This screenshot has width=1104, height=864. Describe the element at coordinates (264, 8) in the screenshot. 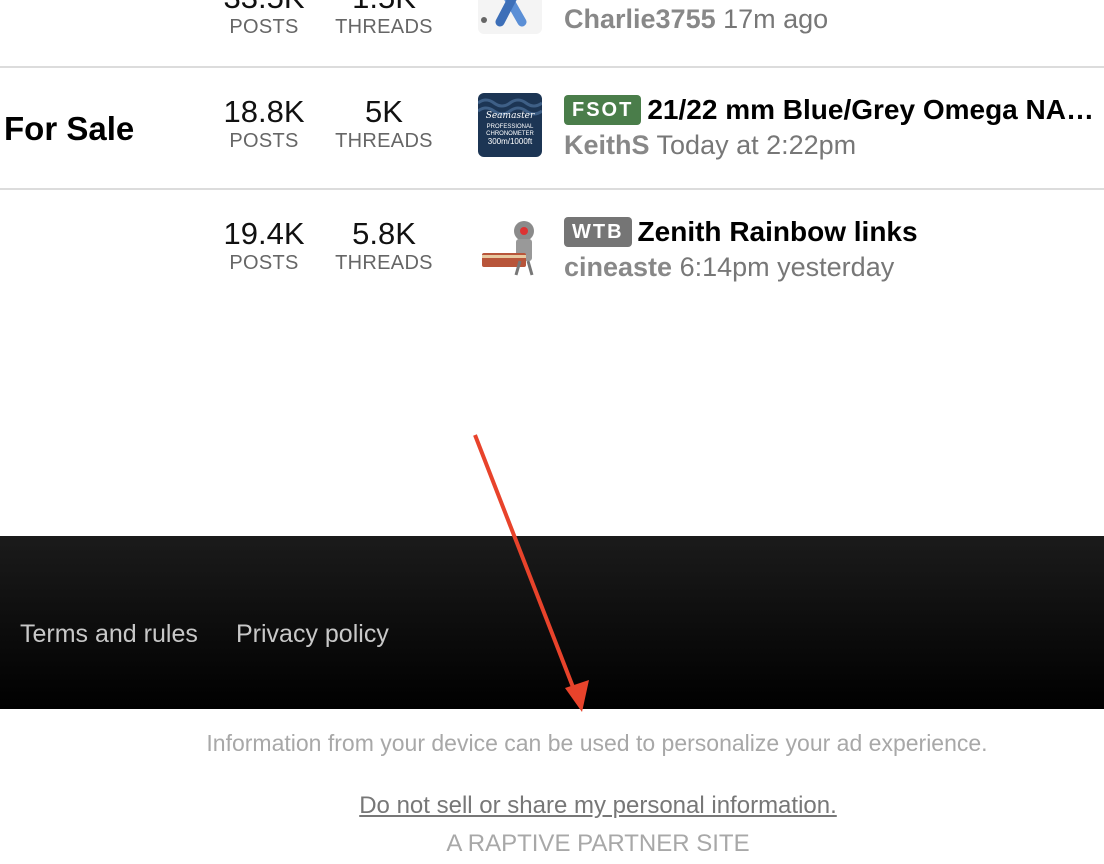

I see `posts-count: 33.5K` at that location.